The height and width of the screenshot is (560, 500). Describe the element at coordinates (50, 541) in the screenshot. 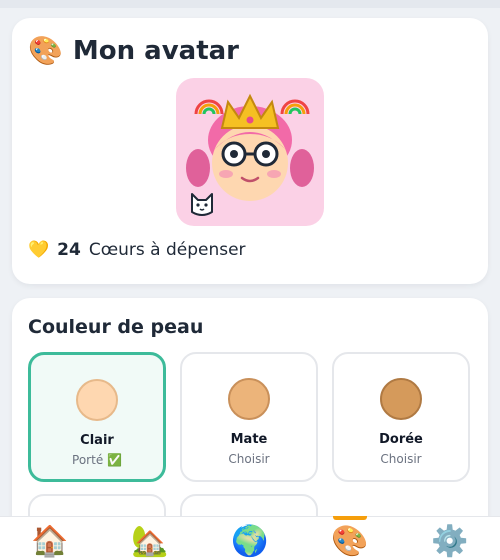

I see `house-icon: 🏠` at that location.